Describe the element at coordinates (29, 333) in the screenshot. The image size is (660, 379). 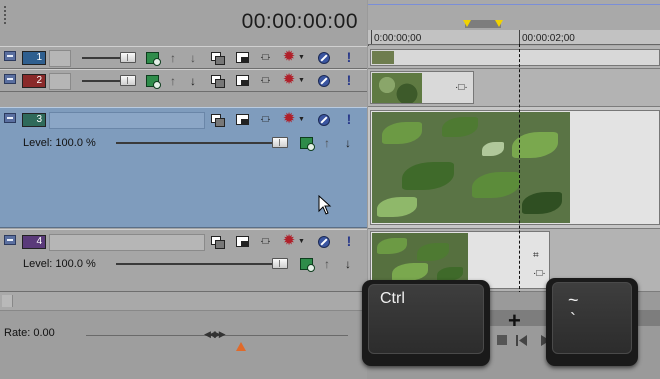
I see `rate-label: Rate: 0.00` at that location.